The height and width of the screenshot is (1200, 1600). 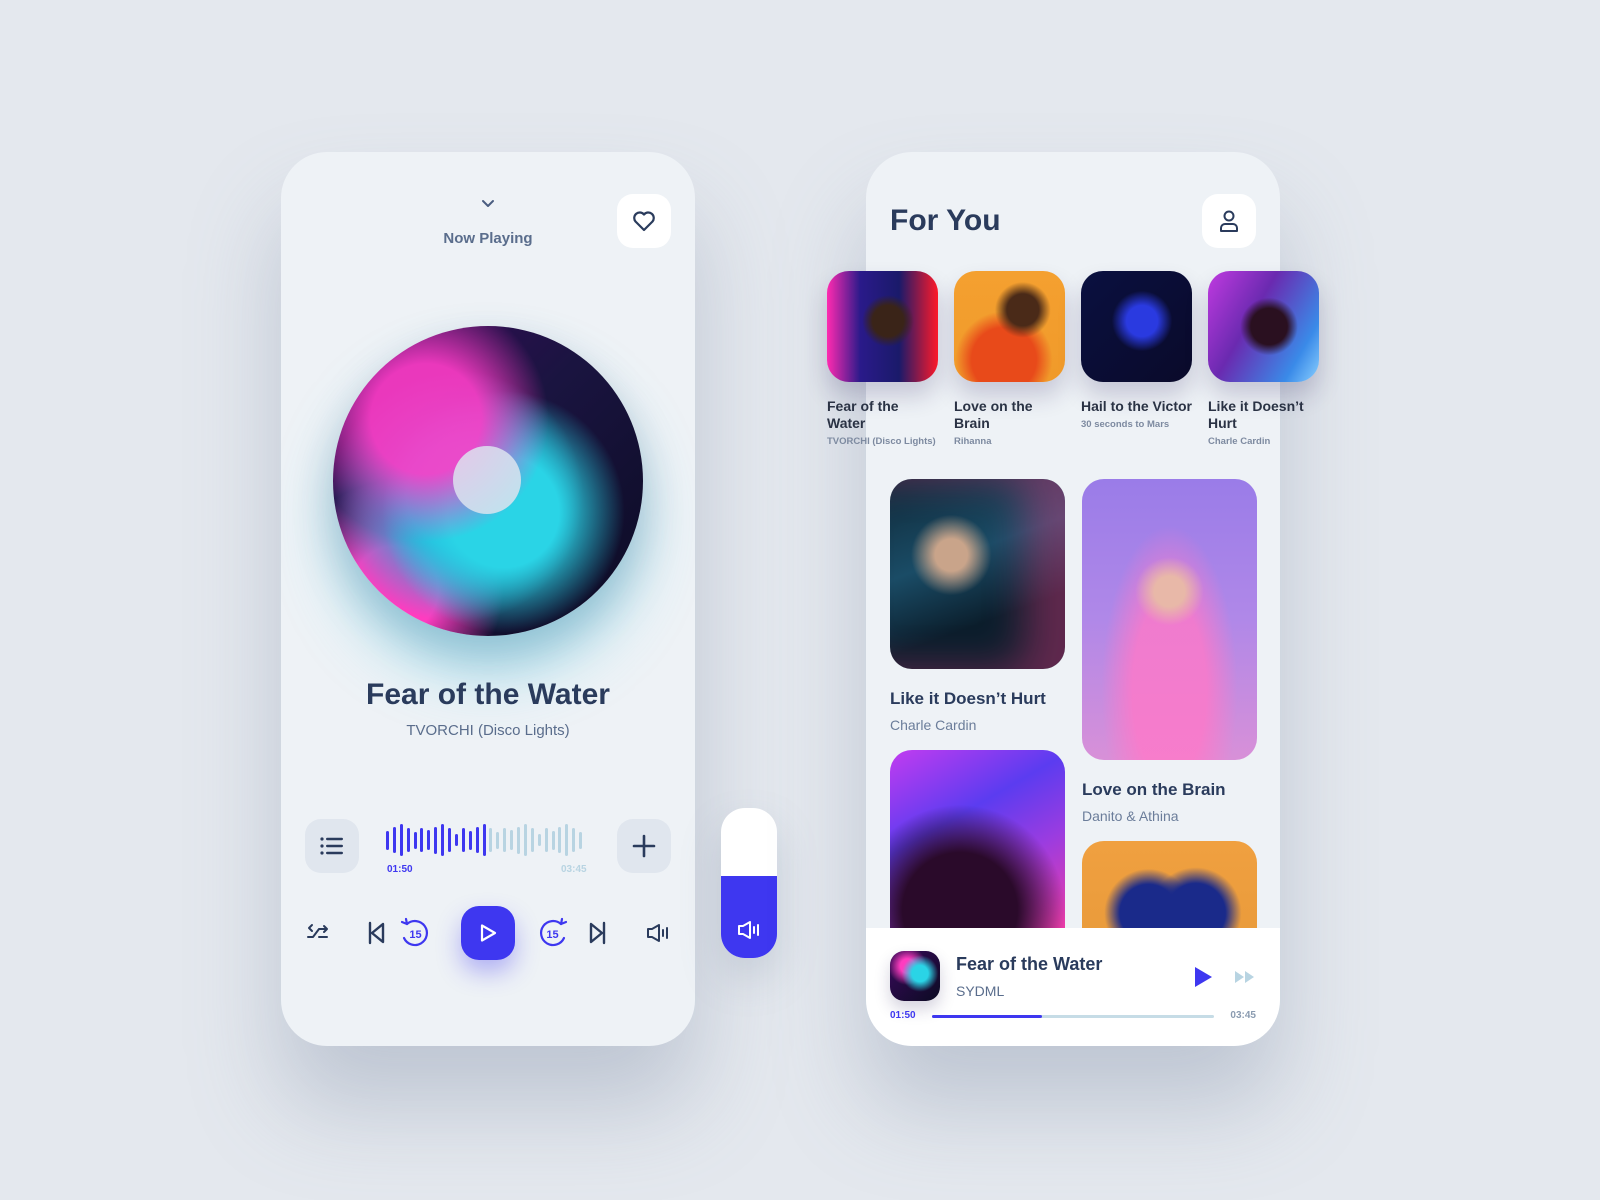 I want to click on rewind-15-button: 15, so click(x=415, y=933).